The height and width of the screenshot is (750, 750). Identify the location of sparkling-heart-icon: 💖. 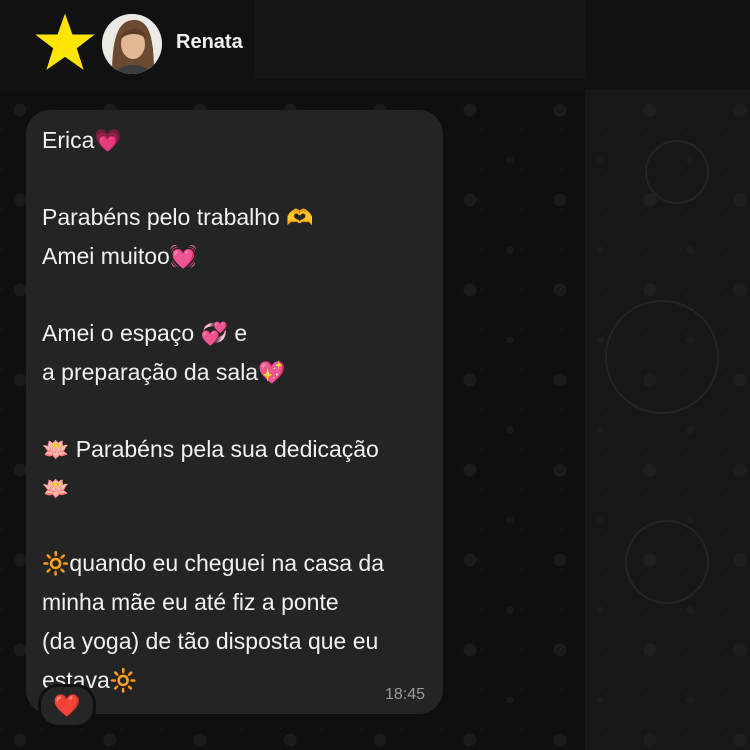
(272, 373).